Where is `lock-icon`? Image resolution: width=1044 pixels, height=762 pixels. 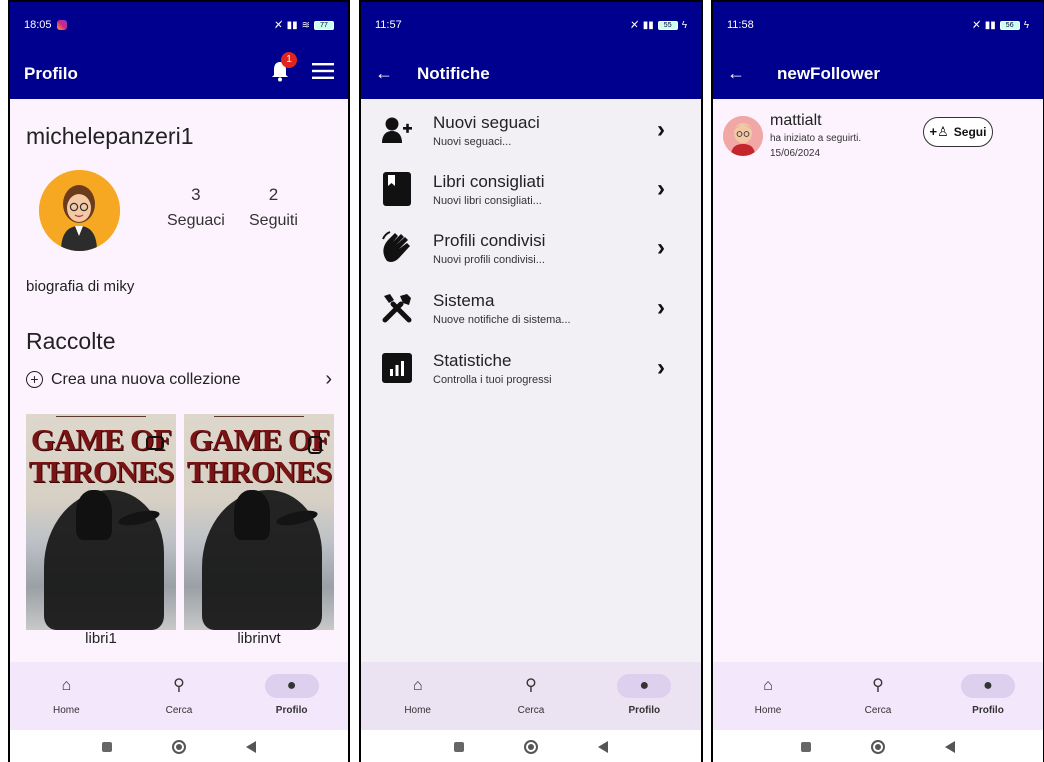
lock-icon is located at coordinates (315, 445).